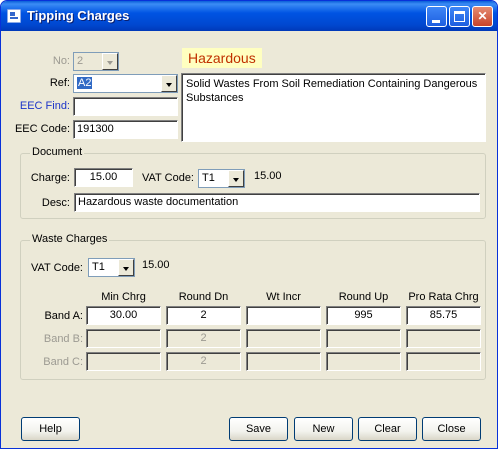  What do you see at coordinates (125, 83) in the screenshot?
I see `ref-combo: A2` at bounding box center [125, 83].